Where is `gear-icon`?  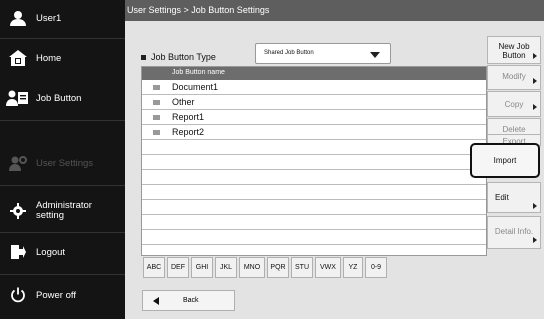 gear-icon is located at coordinates (18, 211).